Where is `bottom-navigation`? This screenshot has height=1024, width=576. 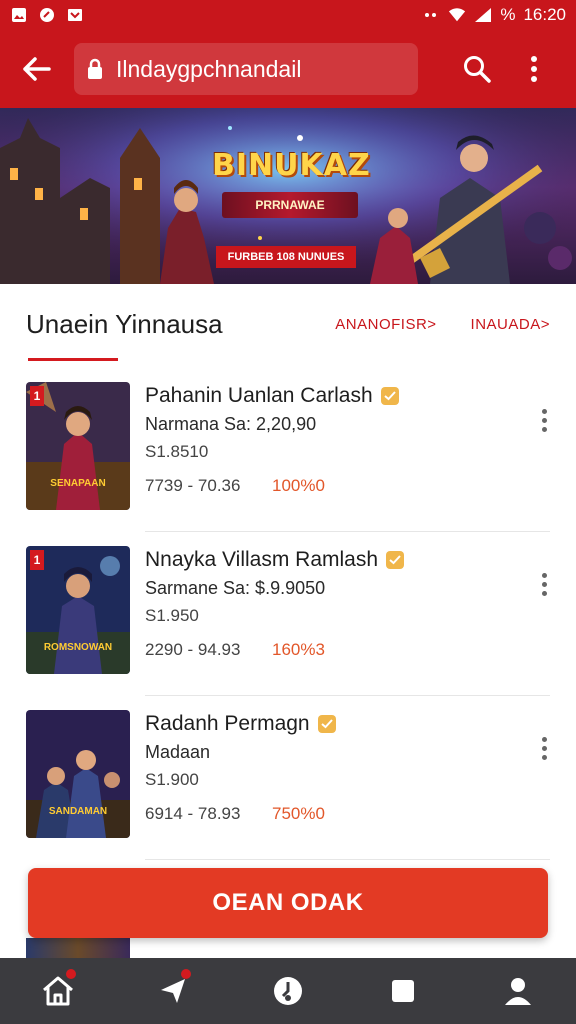
bottom-navigation is located at coordinates (288, 991).